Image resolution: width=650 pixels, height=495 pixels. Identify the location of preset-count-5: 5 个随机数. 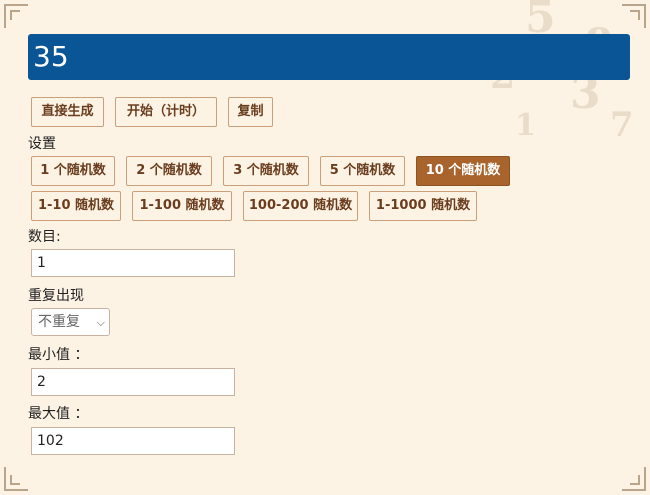
(362, 171).